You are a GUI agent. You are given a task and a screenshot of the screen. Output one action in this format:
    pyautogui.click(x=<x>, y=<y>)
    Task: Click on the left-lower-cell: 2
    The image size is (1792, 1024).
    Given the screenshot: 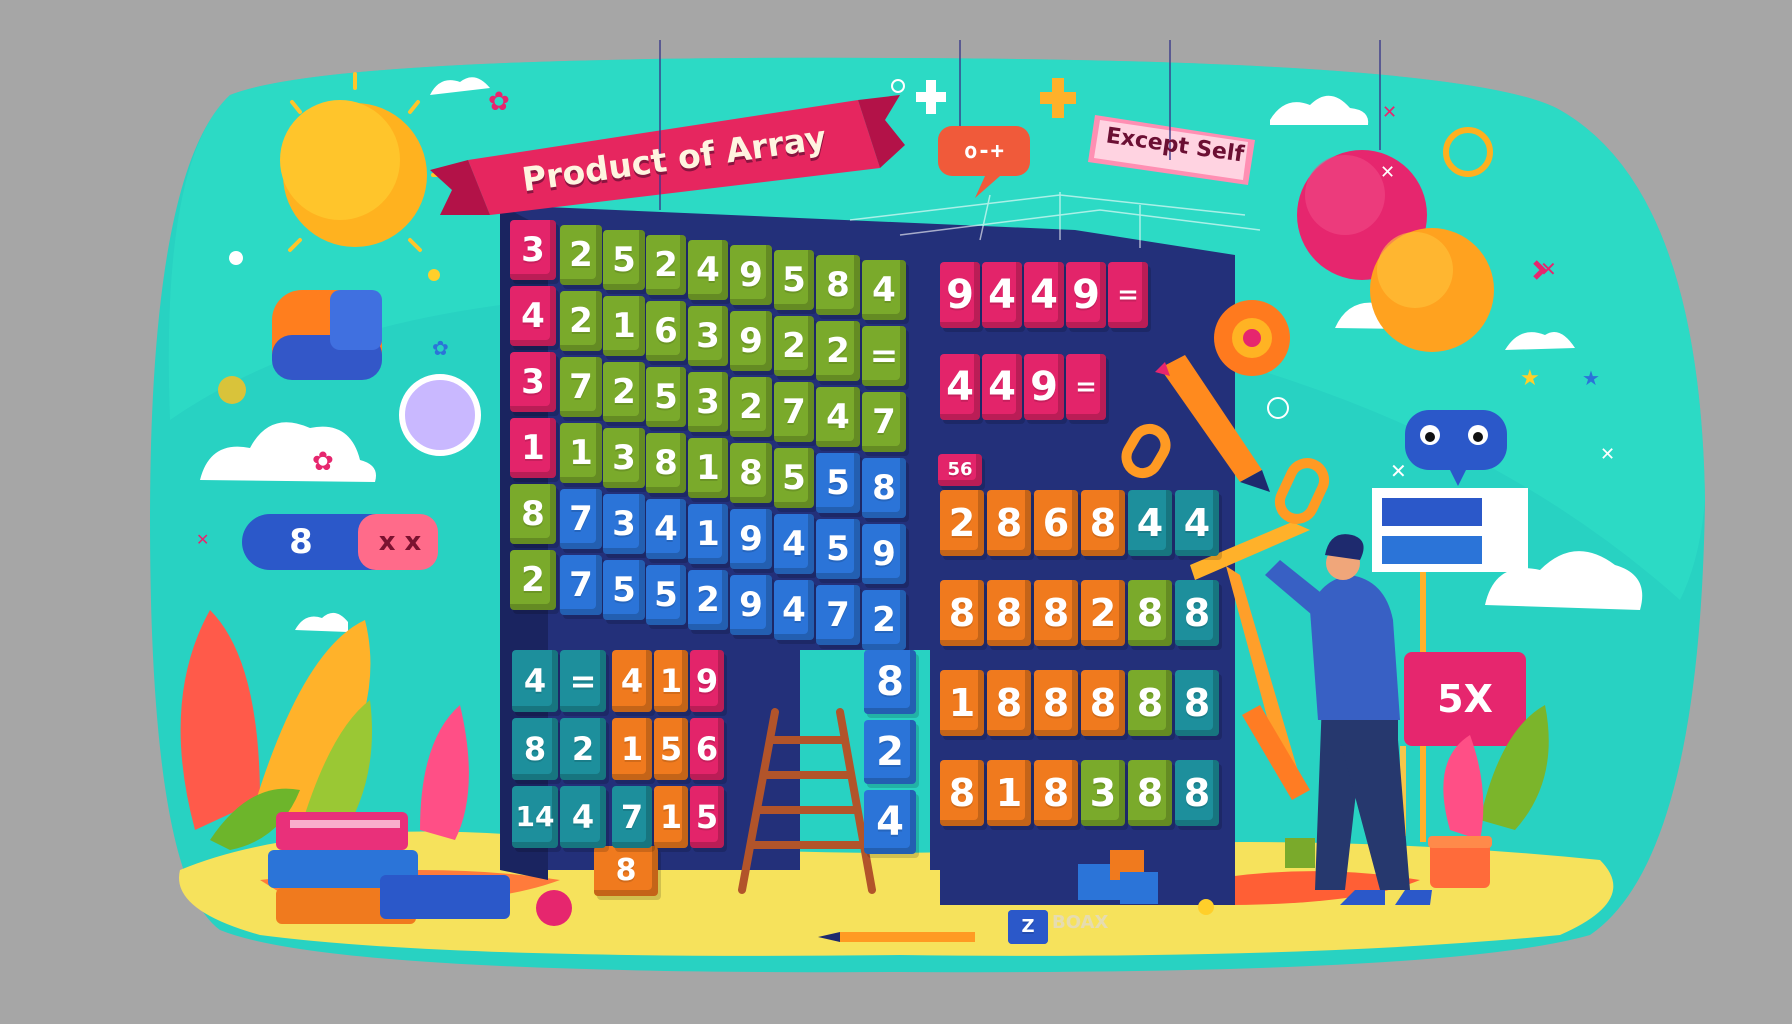 What is the action you would take?
    pyautogui.click(x=583, y=749)
    